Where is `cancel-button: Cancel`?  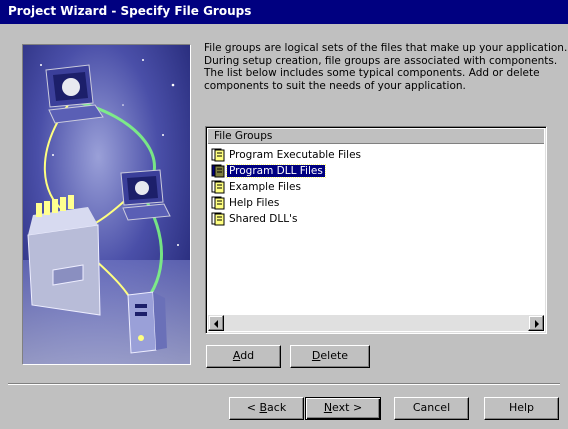 cancel-button: Cancel is located at coordinates (431, 408).